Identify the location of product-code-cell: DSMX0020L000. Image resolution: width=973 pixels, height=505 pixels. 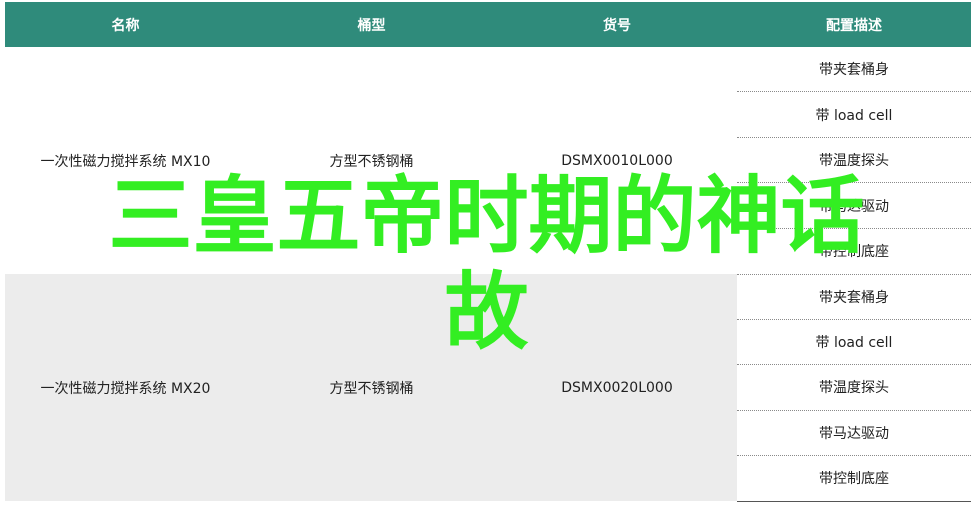
(617, 387).